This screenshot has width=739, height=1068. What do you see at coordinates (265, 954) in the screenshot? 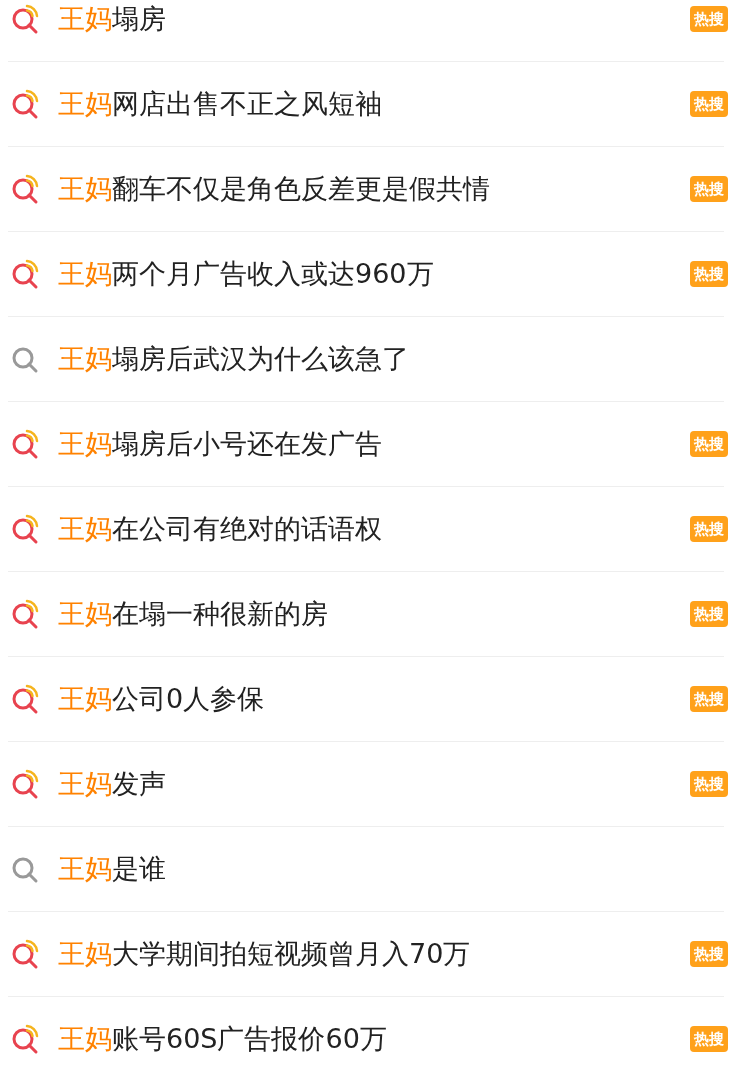
I see `suggestion-text: 王妈大学期间拍短视频曾月入70万` at bounding box center [265, 954].